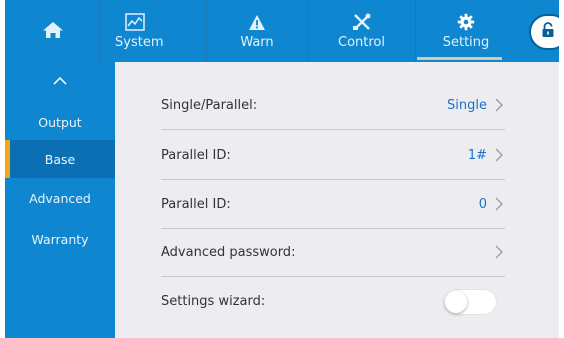  I want to click on sidebar-item-label: Warranty, so click(60, 239).